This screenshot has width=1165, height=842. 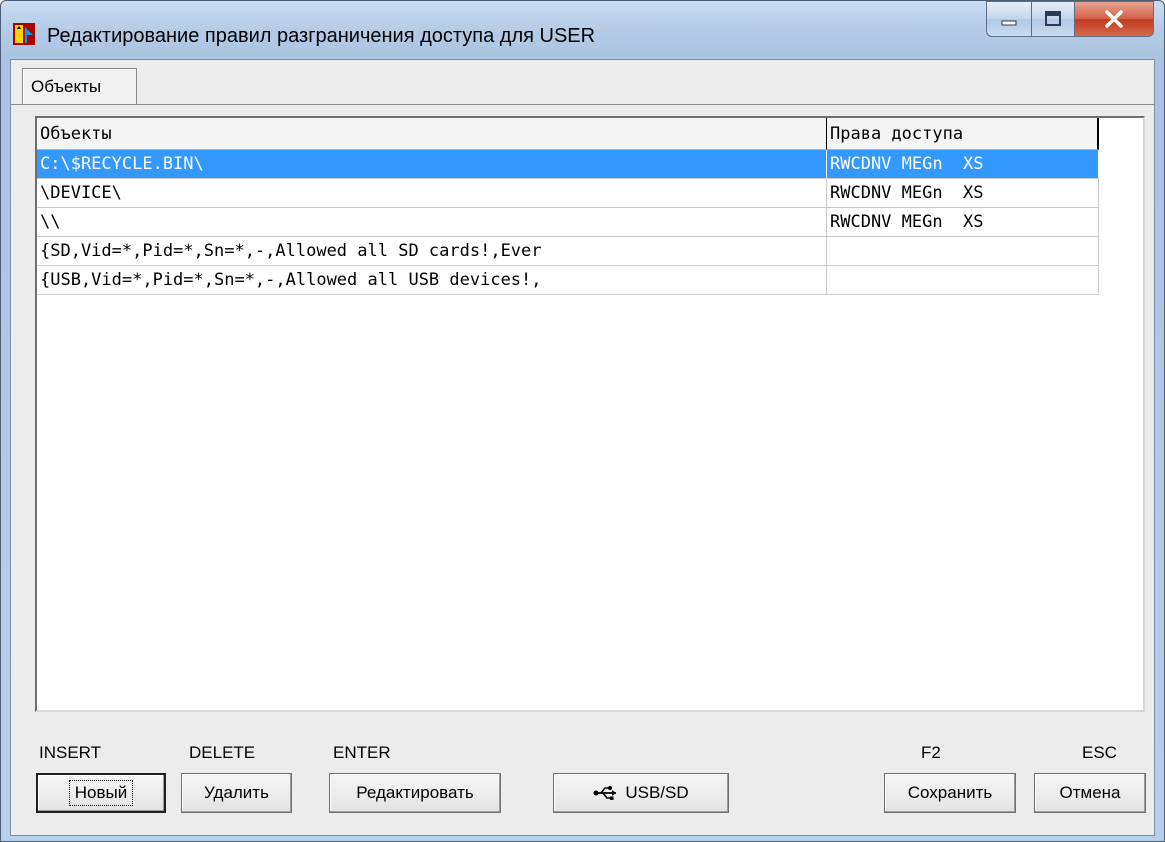 What do you see at coordinates (1009, 23) in the screenshot?
I see `minimize-icon` at bounding box center [1009, 23].